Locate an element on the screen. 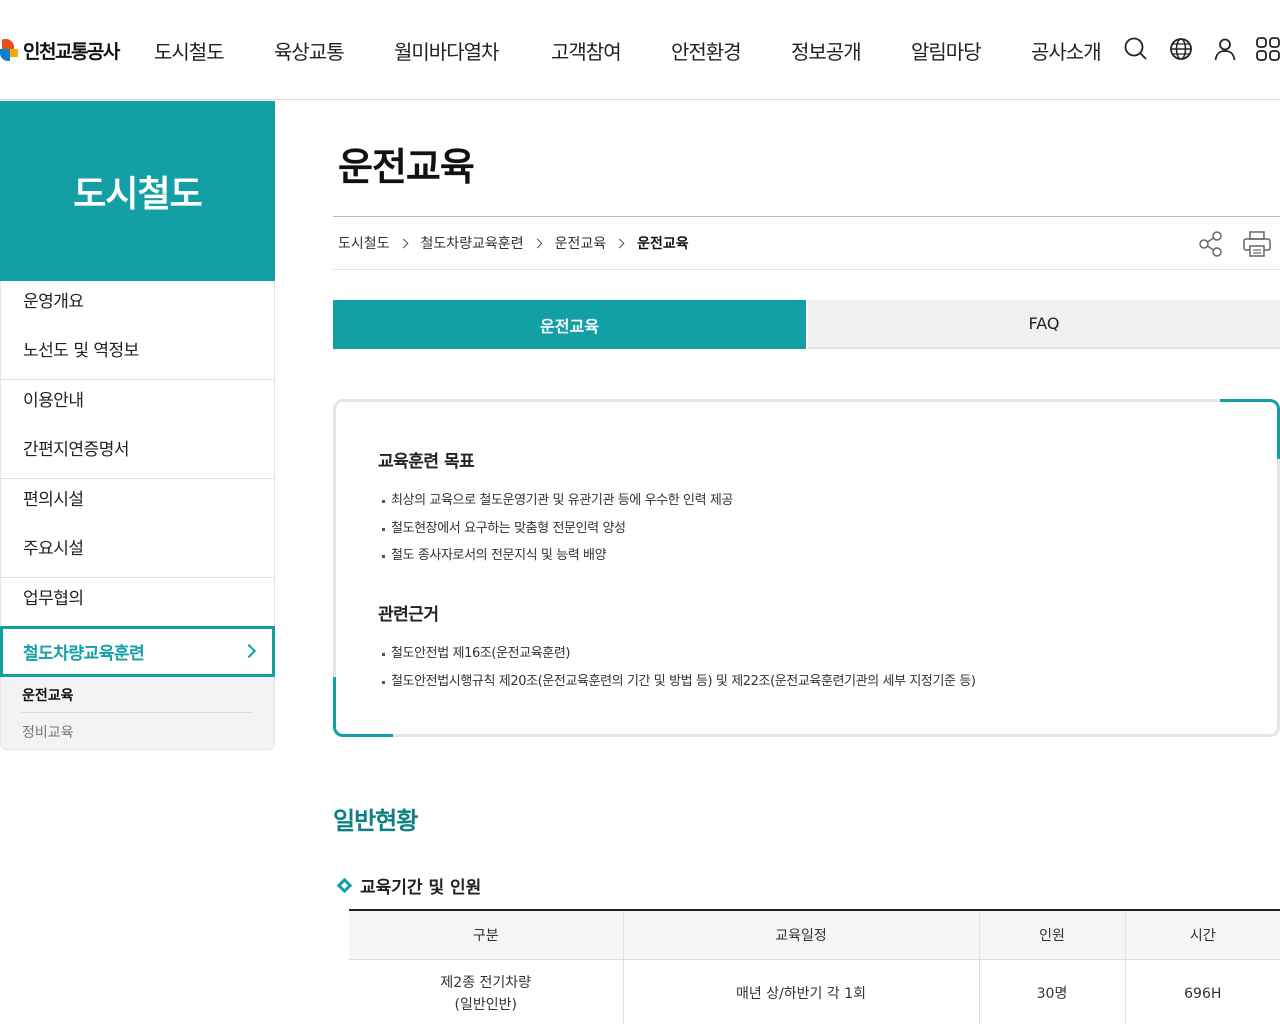 This screenshot has height=1024, width=1280. menu-info-disclosure: 정보공개 is located at coordinates (826, 50).